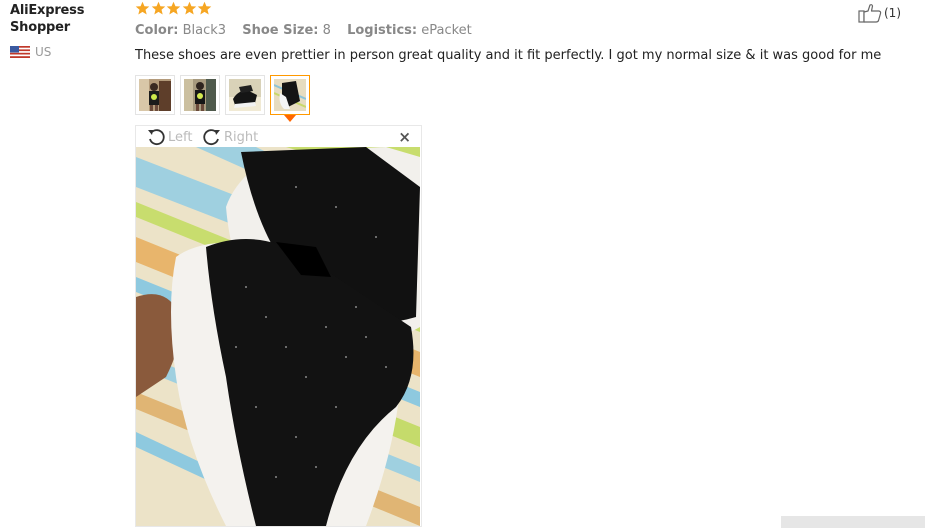  I want to click on attr-logistics-key: Logistics:, so click(382, 30).